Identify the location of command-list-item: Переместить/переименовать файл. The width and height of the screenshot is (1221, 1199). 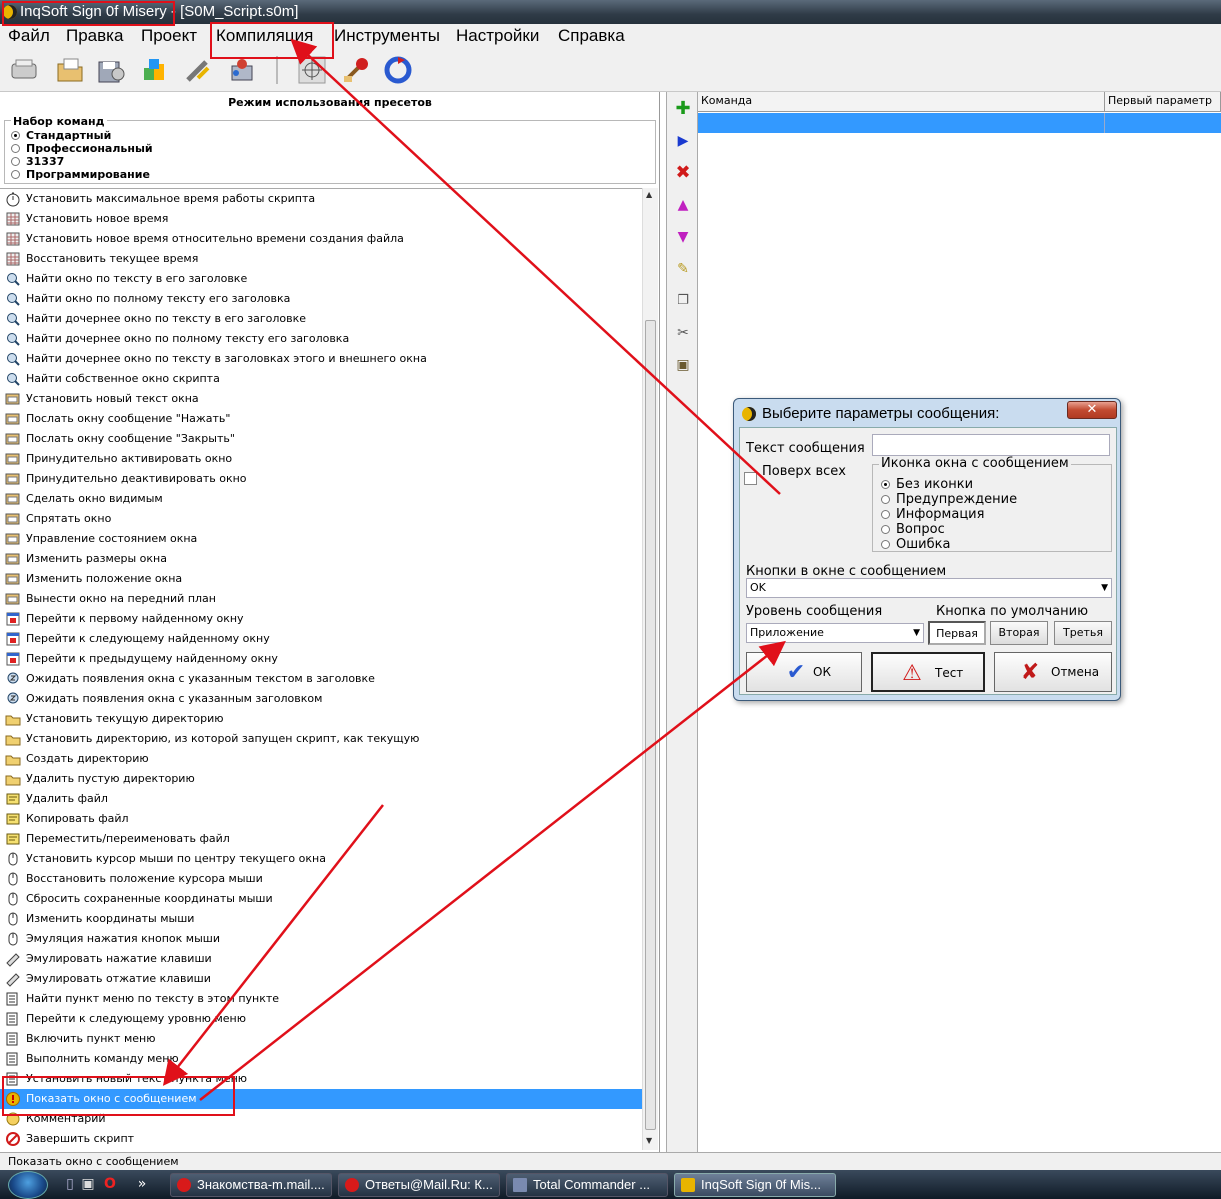
(321, 839).